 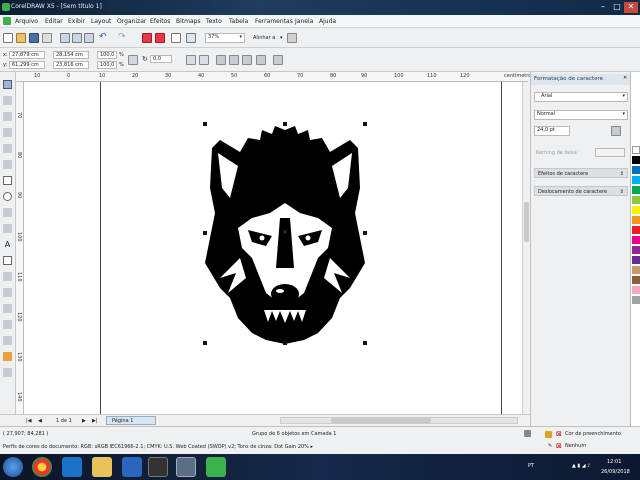 I want to click on app-menu-icon, so click(x=7, y=21).